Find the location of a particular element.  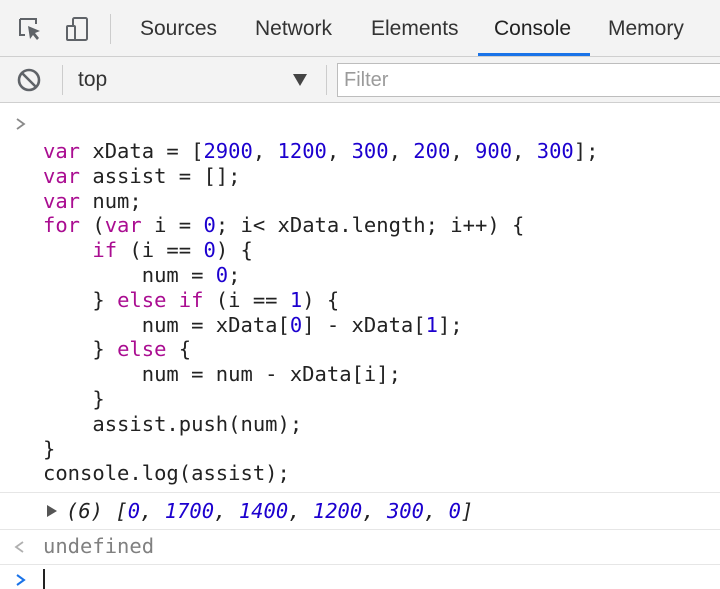

tab-network: Network is located at coordinates (293, 29).